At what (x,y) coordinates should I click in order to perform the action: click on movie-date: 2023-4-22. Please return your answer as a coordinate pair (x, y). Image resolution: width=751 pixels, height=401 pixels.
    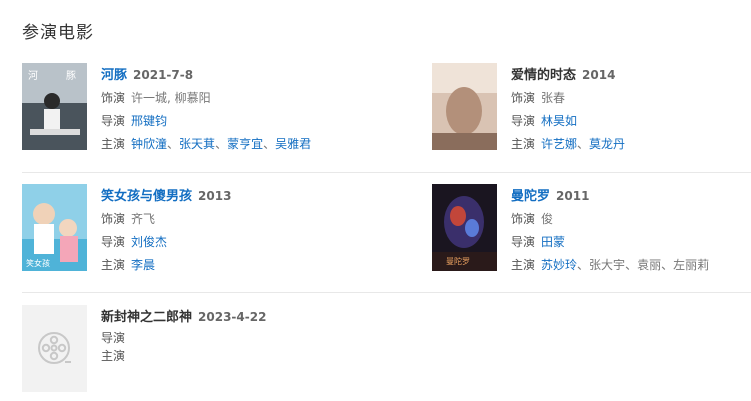
    Looking at the image, I should click on (232, 317).